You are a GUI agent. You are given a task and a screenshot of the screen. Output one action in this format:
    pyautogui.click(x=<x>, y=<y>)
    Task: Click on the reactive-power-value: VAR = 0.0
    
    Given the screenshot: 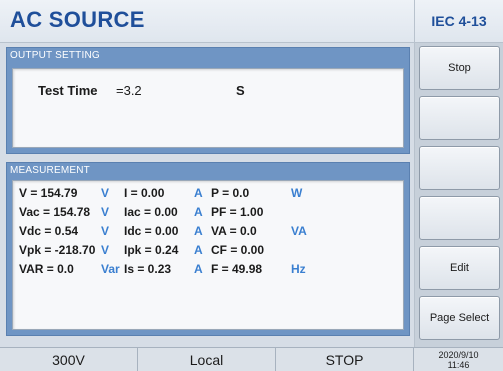 What is the action you would take?
    pyautogui.click(x=46, y=269)
    